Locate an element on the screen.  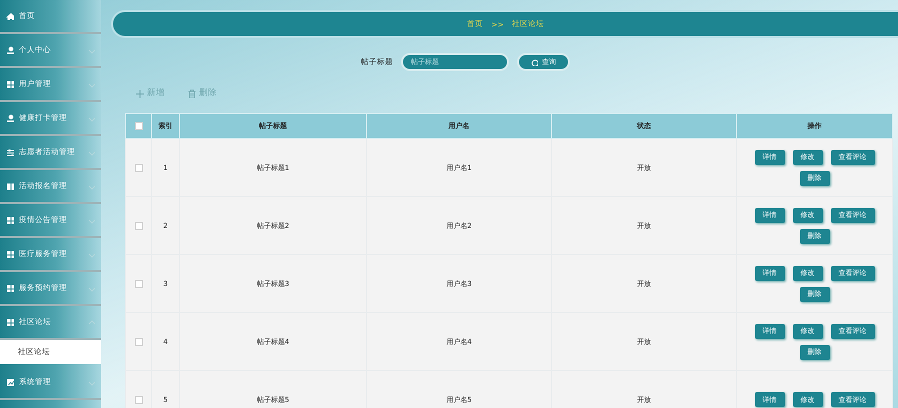
sliders-icon is located at coordinates (10, 152).